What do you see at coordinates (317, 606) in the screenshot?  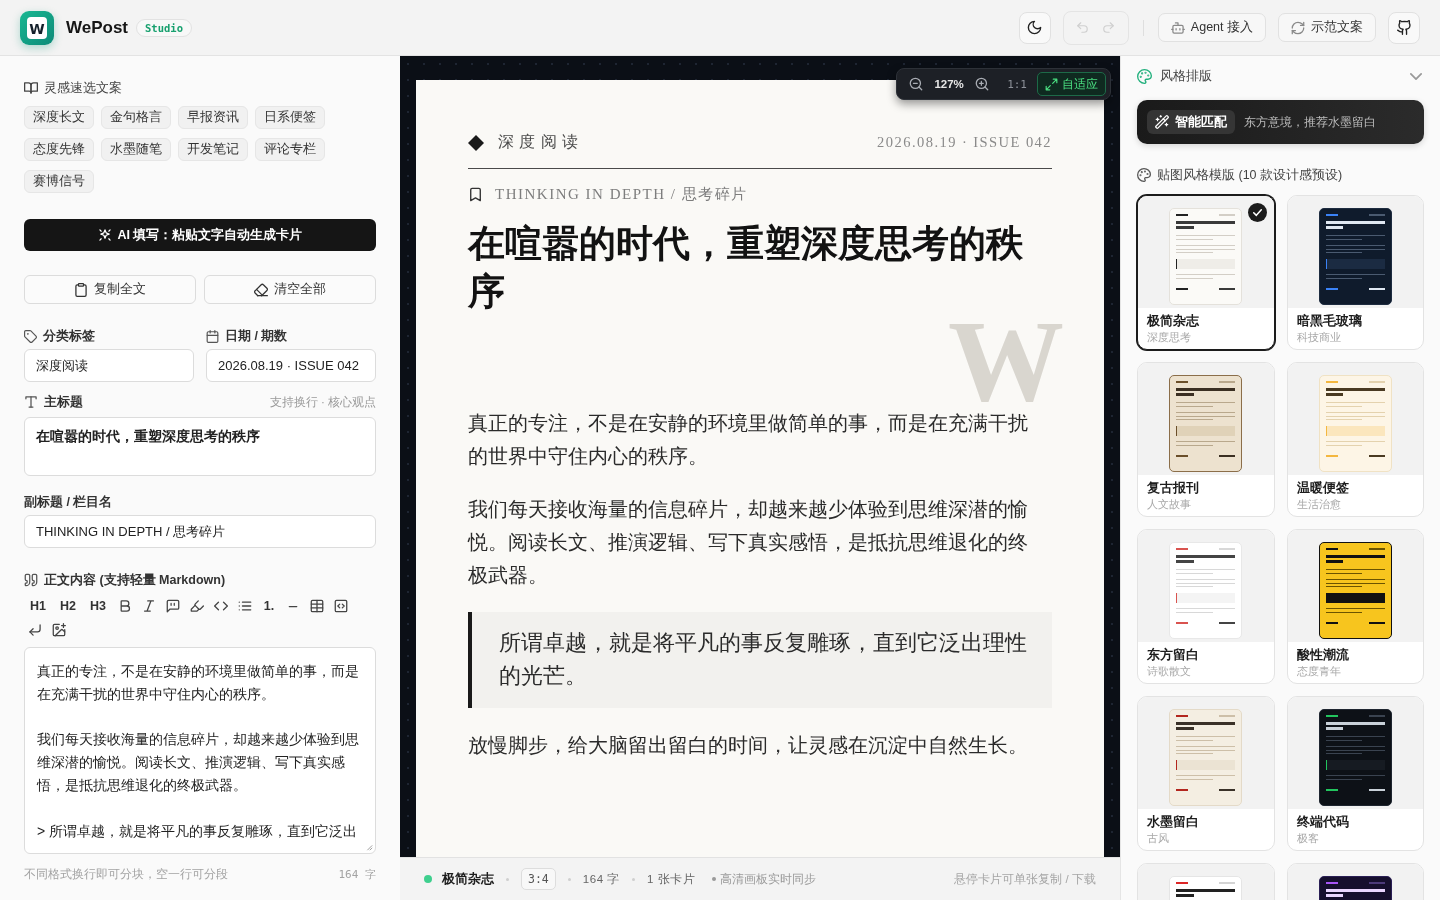 I see `table-icon` at bounding box center [317, 606].